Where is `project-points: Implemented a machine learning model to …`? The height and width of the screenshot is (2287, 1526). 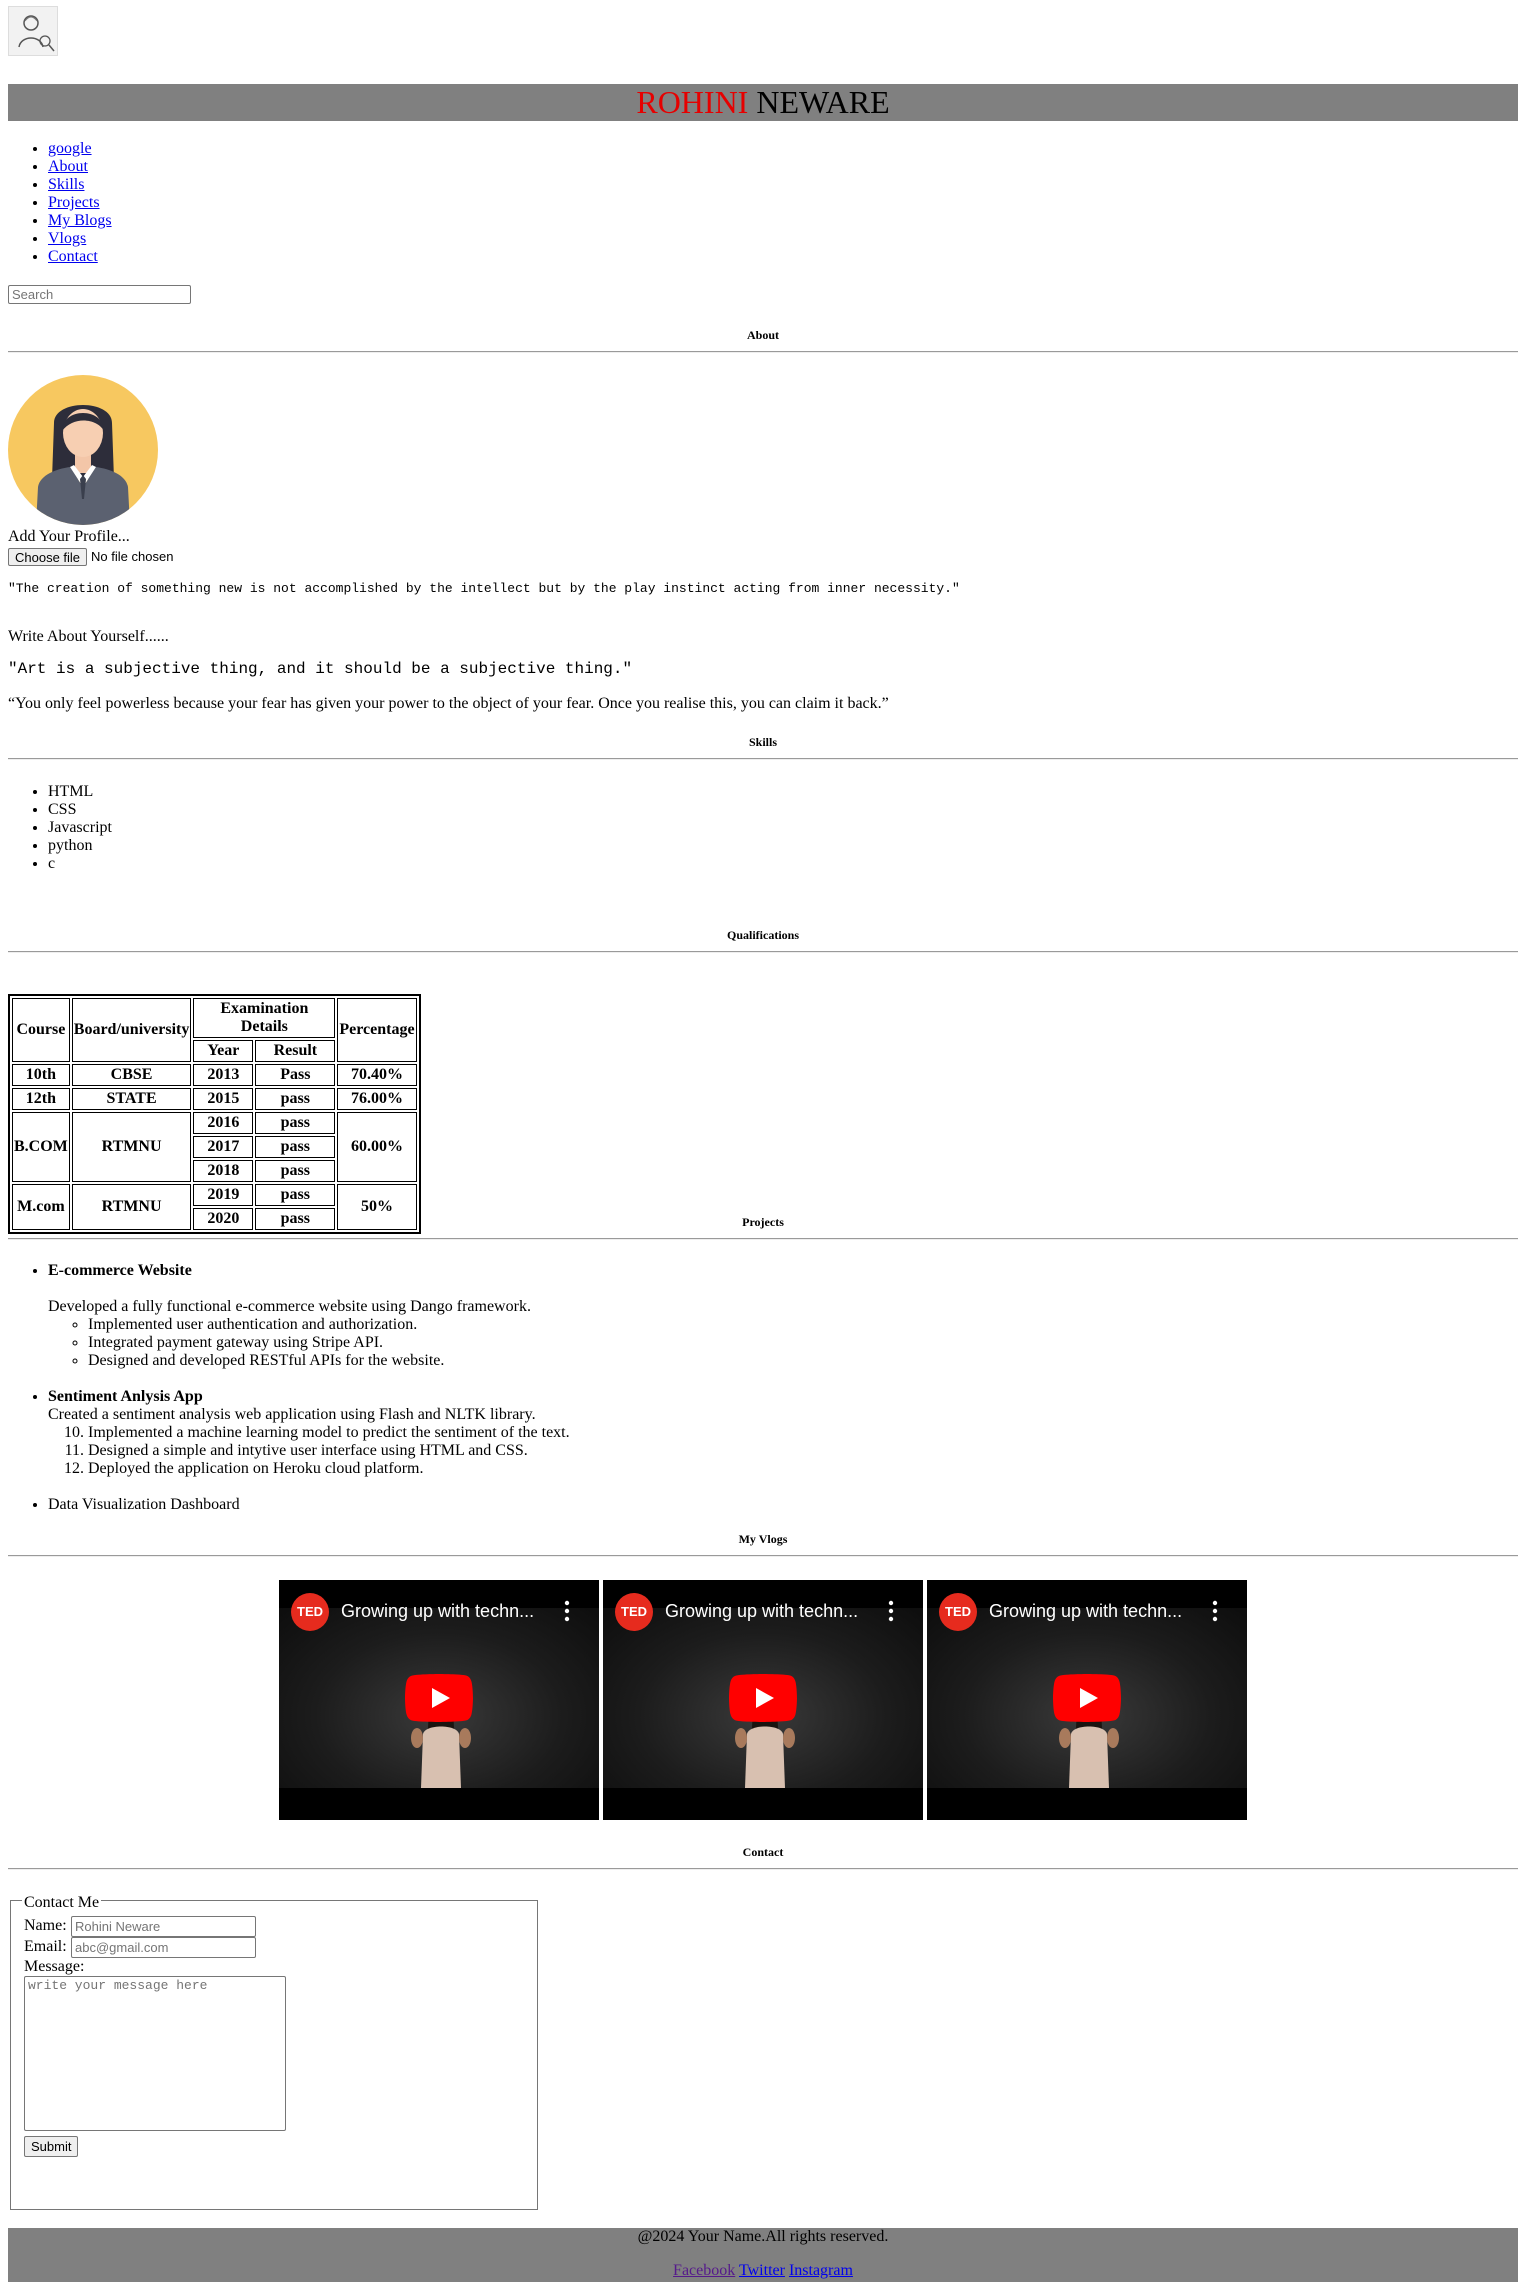
project-points: Implemented a machine learning model to … is located at coordinates (309, 1451).